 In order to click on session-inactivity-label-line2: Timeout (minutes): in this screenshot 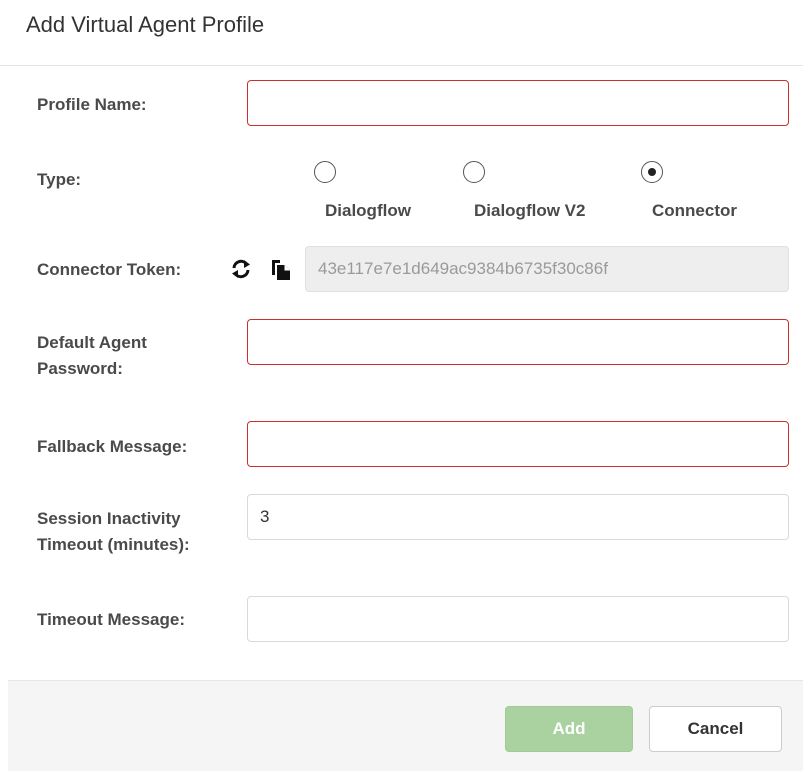, I will do `click(113, 544)`.